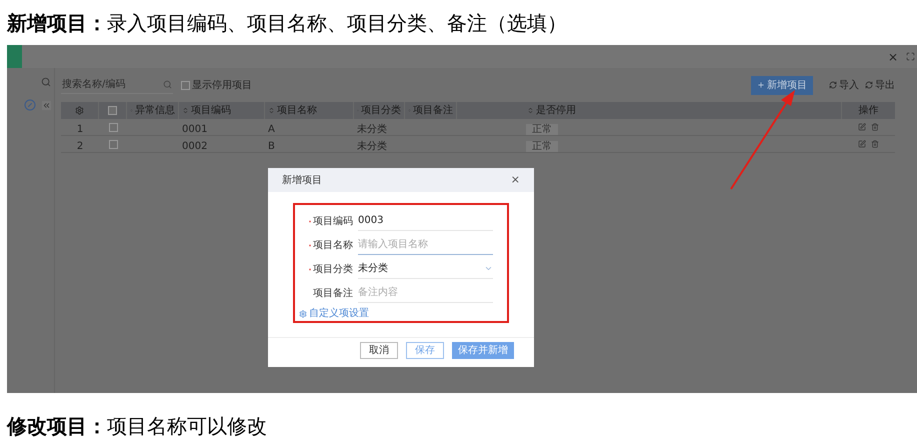 This screenshot has height=445, width=917. Describe the element at coordinates (425, 269) in the screenshot. I see `category-select: 未分类` at that location.